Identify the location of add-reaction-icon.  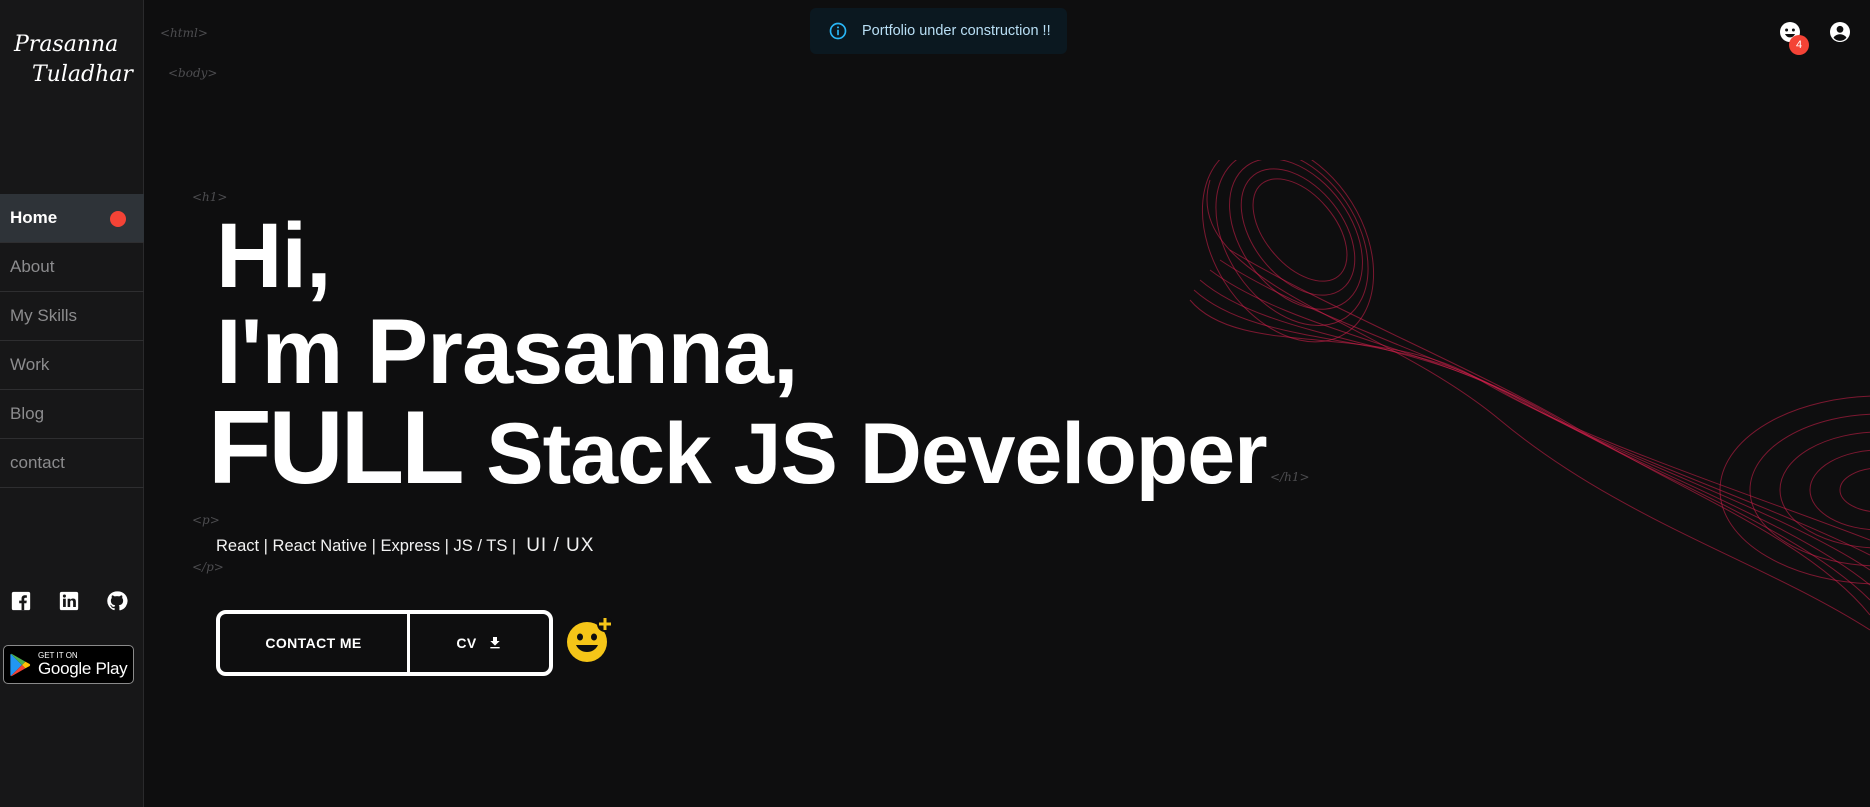
(590, 640).